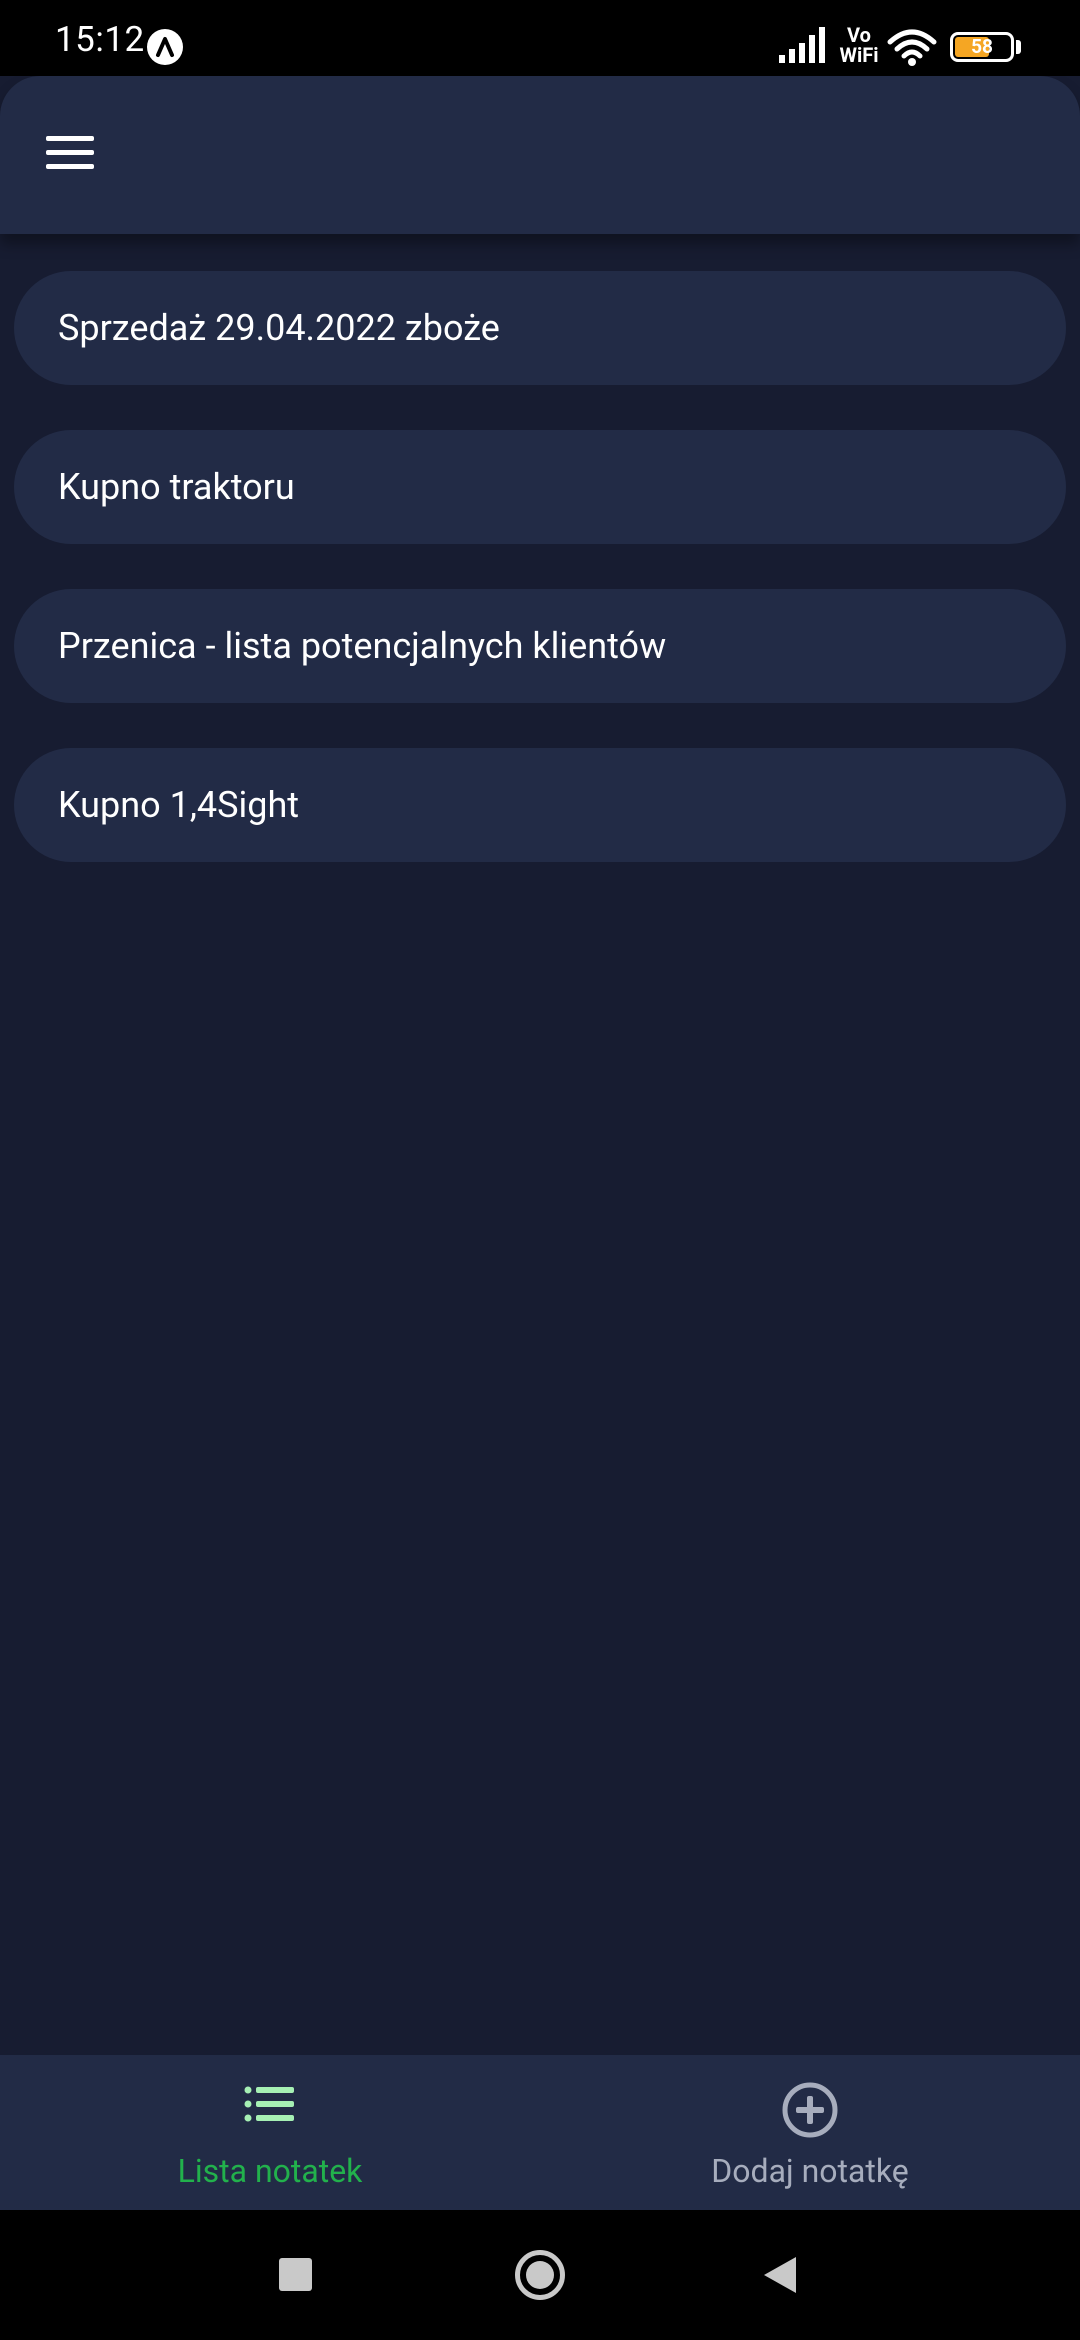 The width and height of the screenshot is (1080, 2340). Describe the element at coordinates (540, 328) in the screenshot. I see `note-item: Sprzedaż 29.04.2022 zboże` at that location.